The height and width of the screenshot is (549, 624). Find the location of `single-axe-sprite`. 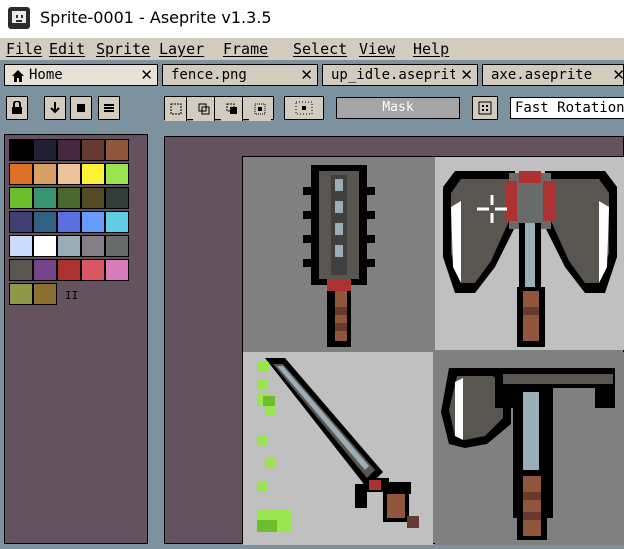

single-axe-sprite is located at coordinates (528, 454).